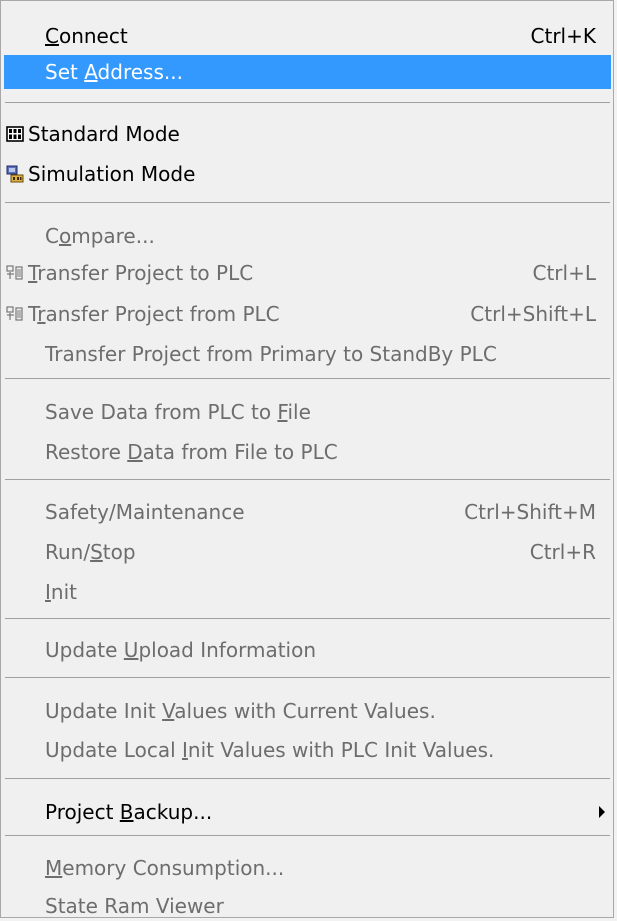 The width and height of the screenshot is (617, 921). I want to click on menu-item-shortcut: Ctrl+Shift+M, so click(530, 512).